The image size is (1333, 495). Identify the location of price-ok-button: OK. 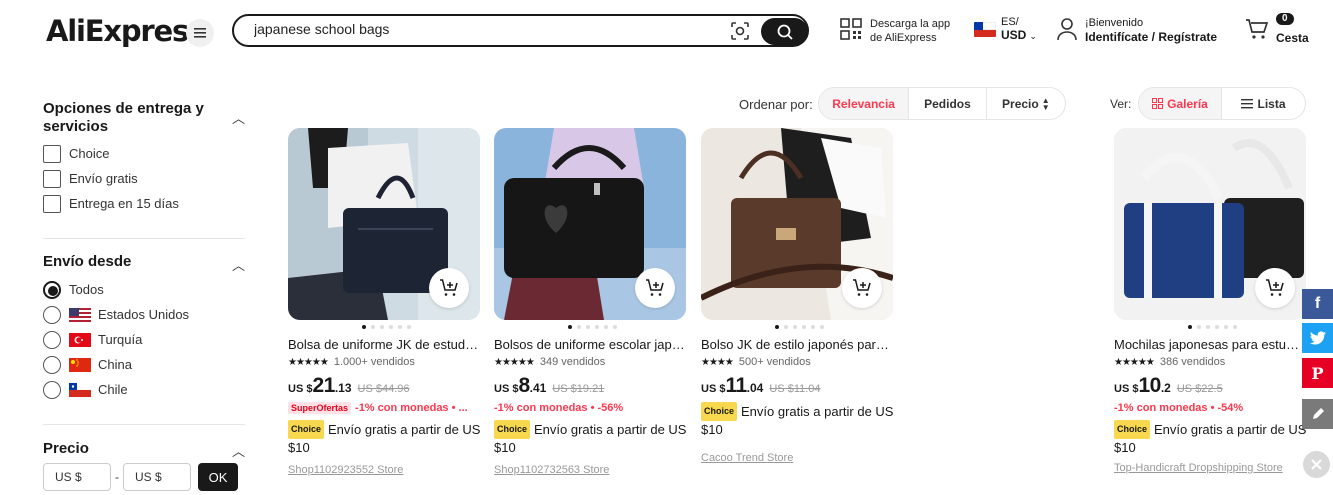
(218, 477).